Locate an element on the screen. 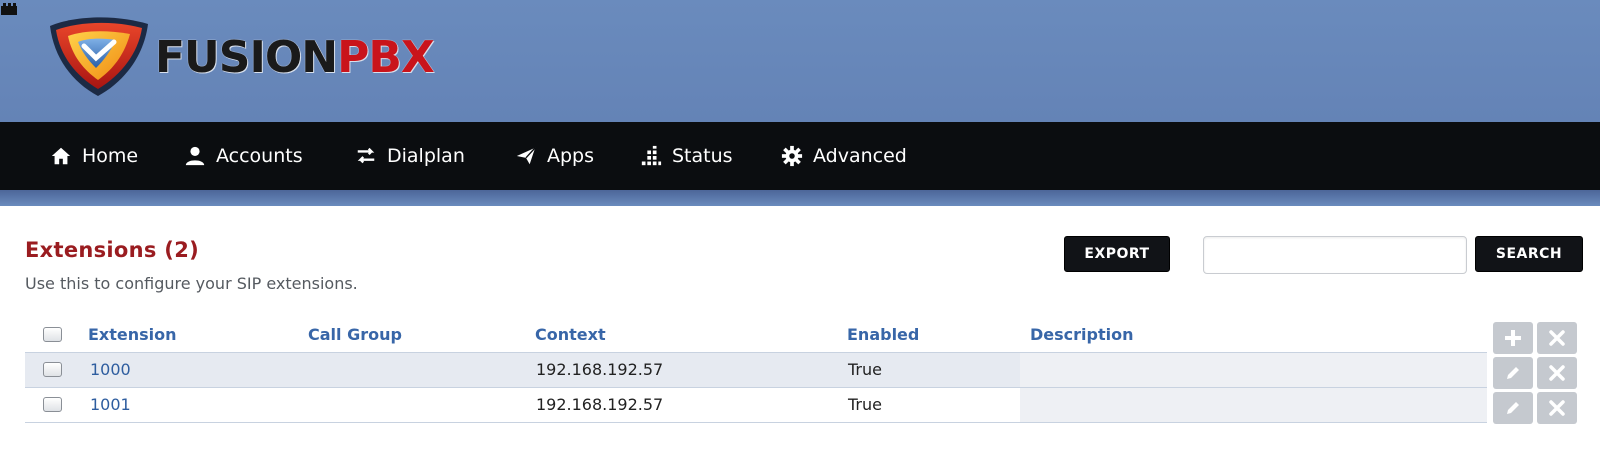 The width and height of the screenshot is (1600, 471). add-extension-button is located at coordinates (1513, 338).